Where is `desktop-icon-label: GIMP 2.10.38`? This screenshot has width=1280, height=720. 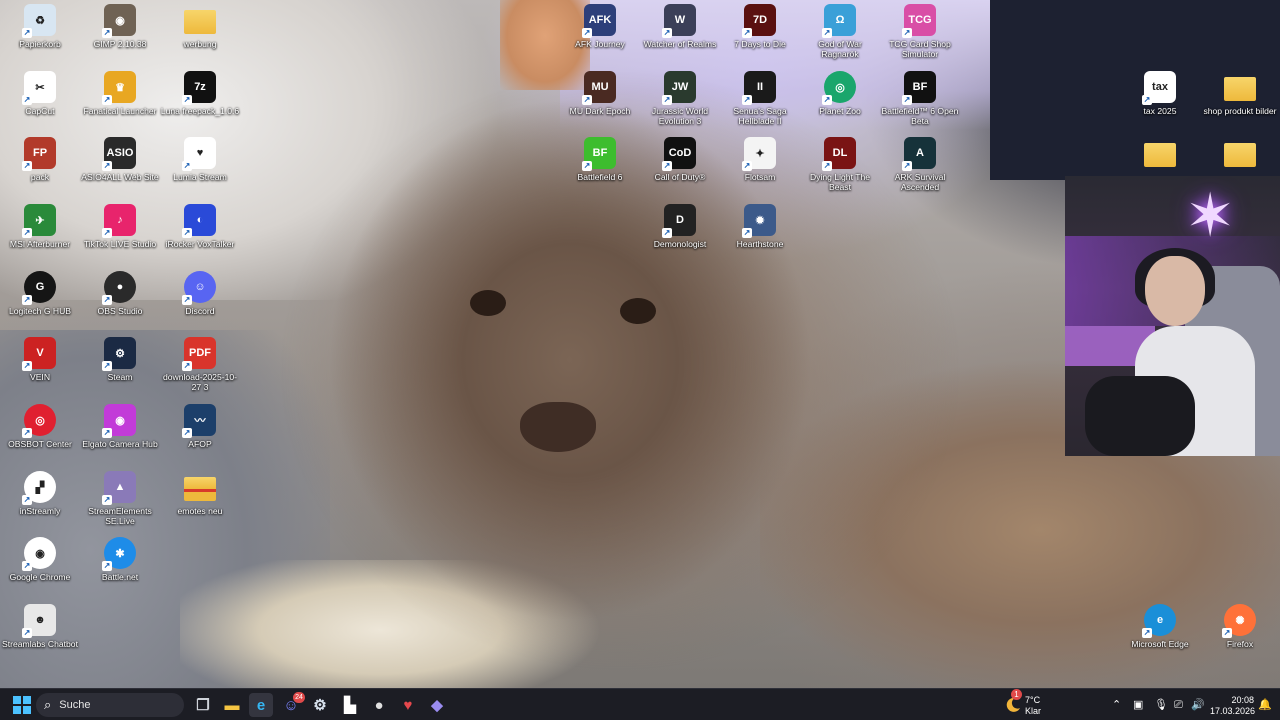
desktop-icon-label: GIMP 2.10.38 is located at coordinates (120, 44).